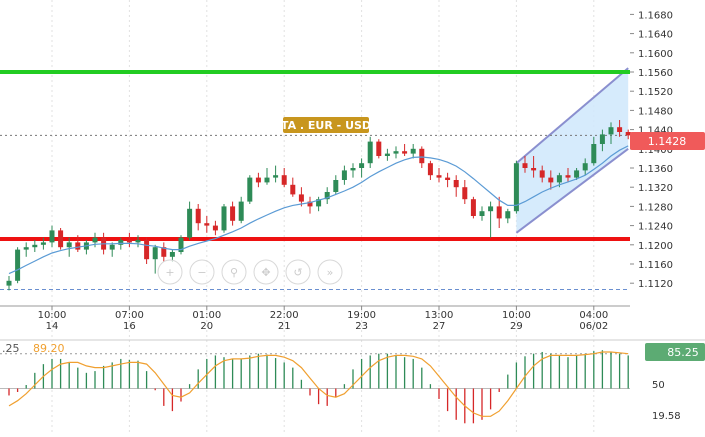  I want to click on time-tick-label: 04:00, so click(593, 315).